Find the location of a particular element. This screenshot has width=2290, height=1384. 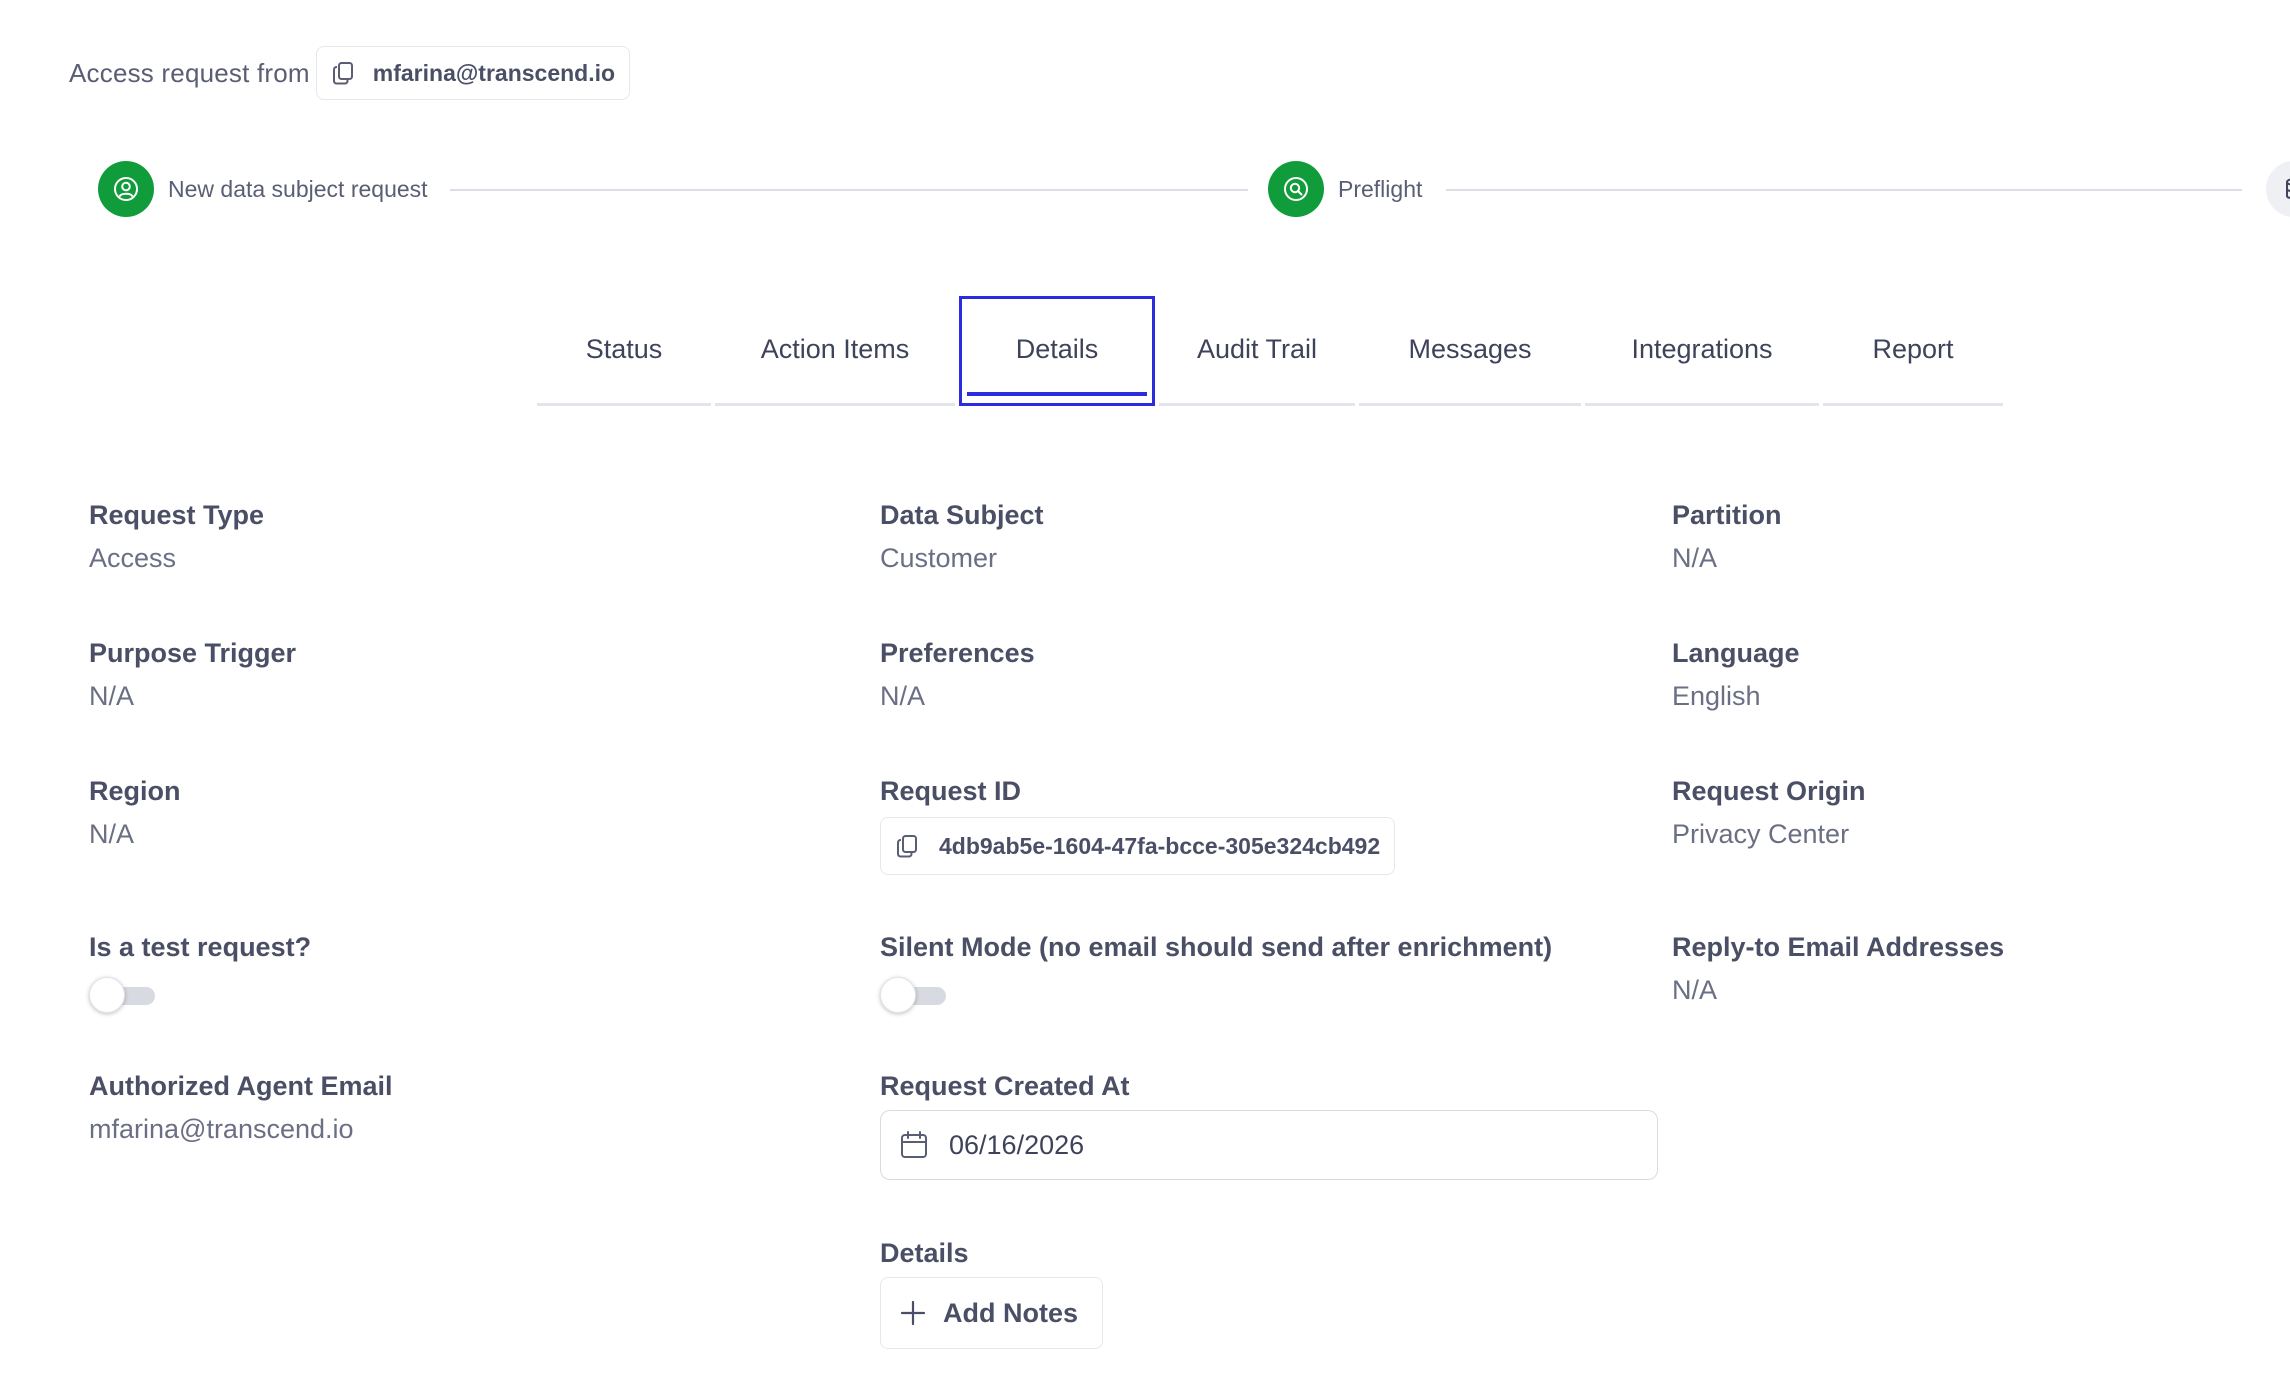

field-purpose-trigger: Purpose Trigger N/A is located at coordinates (192, 675).